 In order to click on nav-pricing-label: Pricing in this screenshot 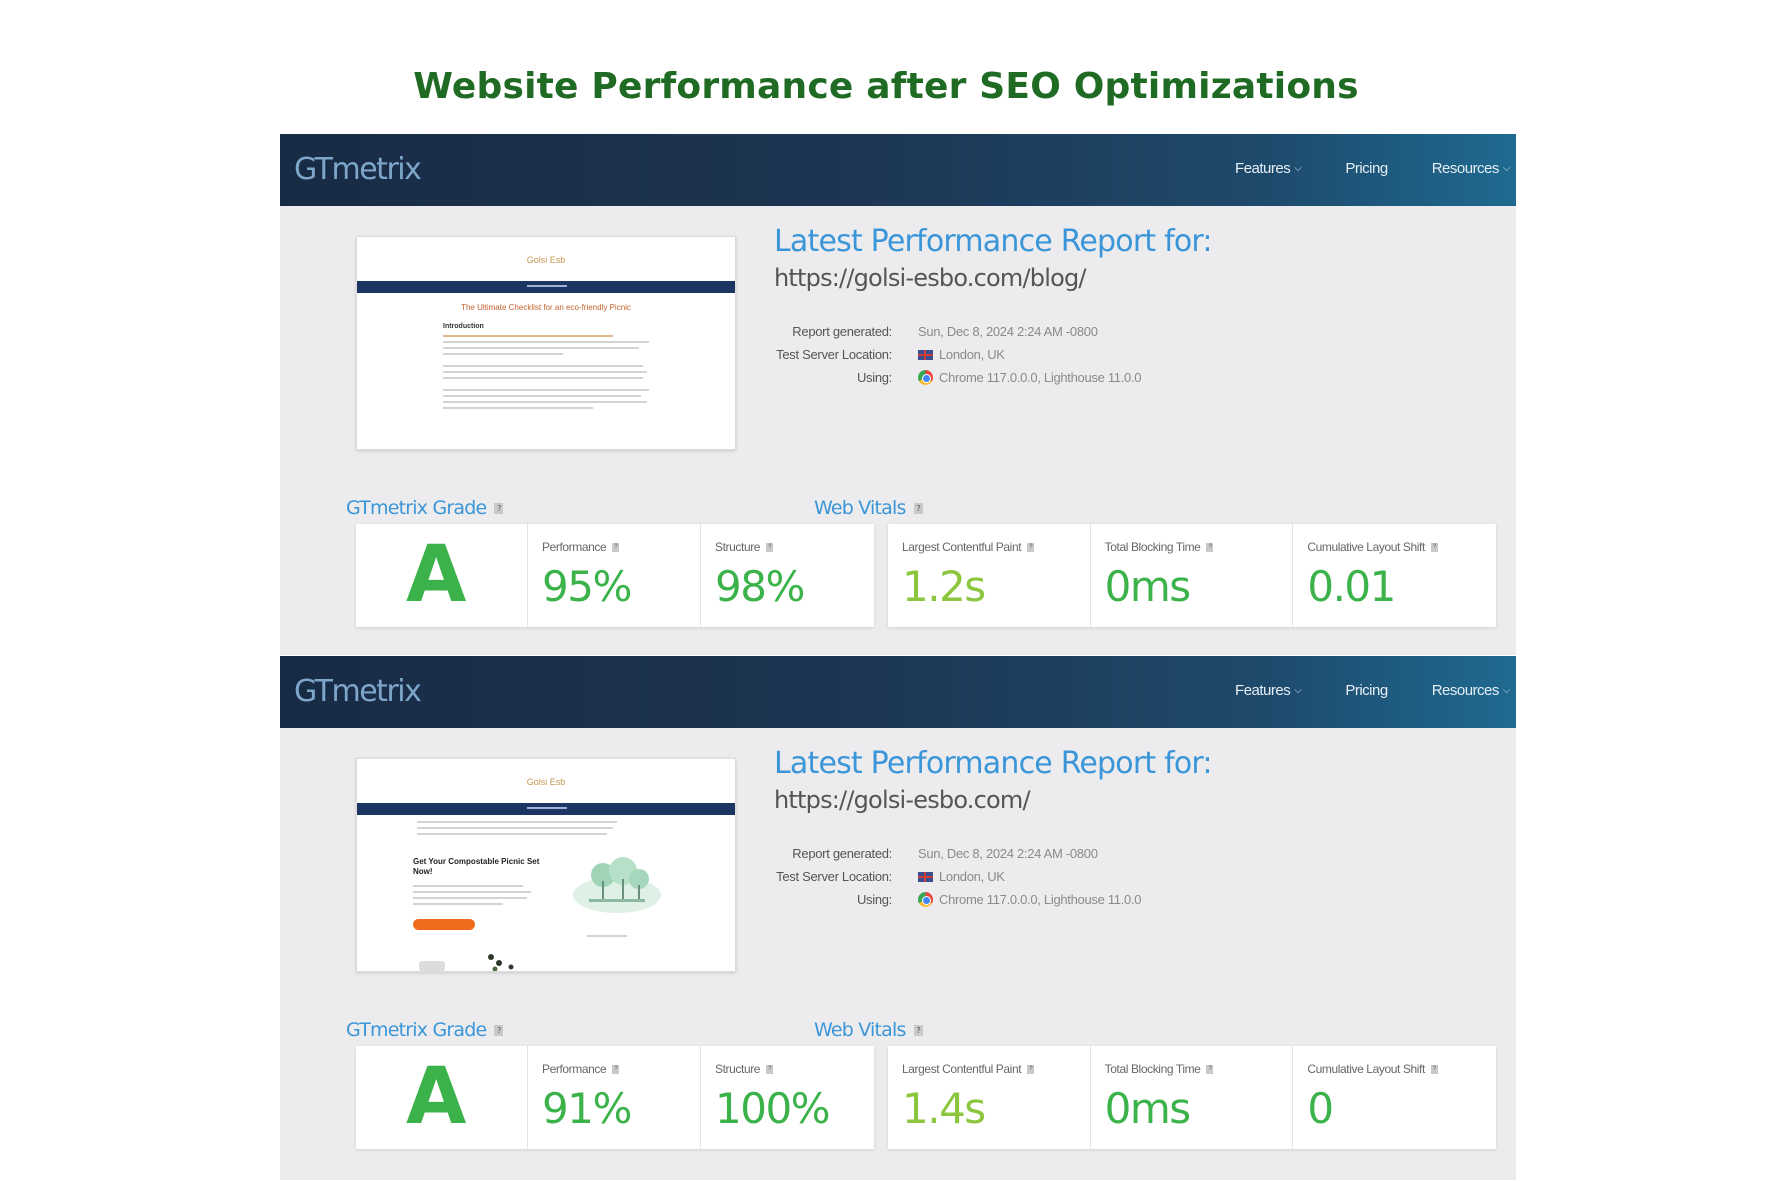, I will do `click(1366, 168)`.